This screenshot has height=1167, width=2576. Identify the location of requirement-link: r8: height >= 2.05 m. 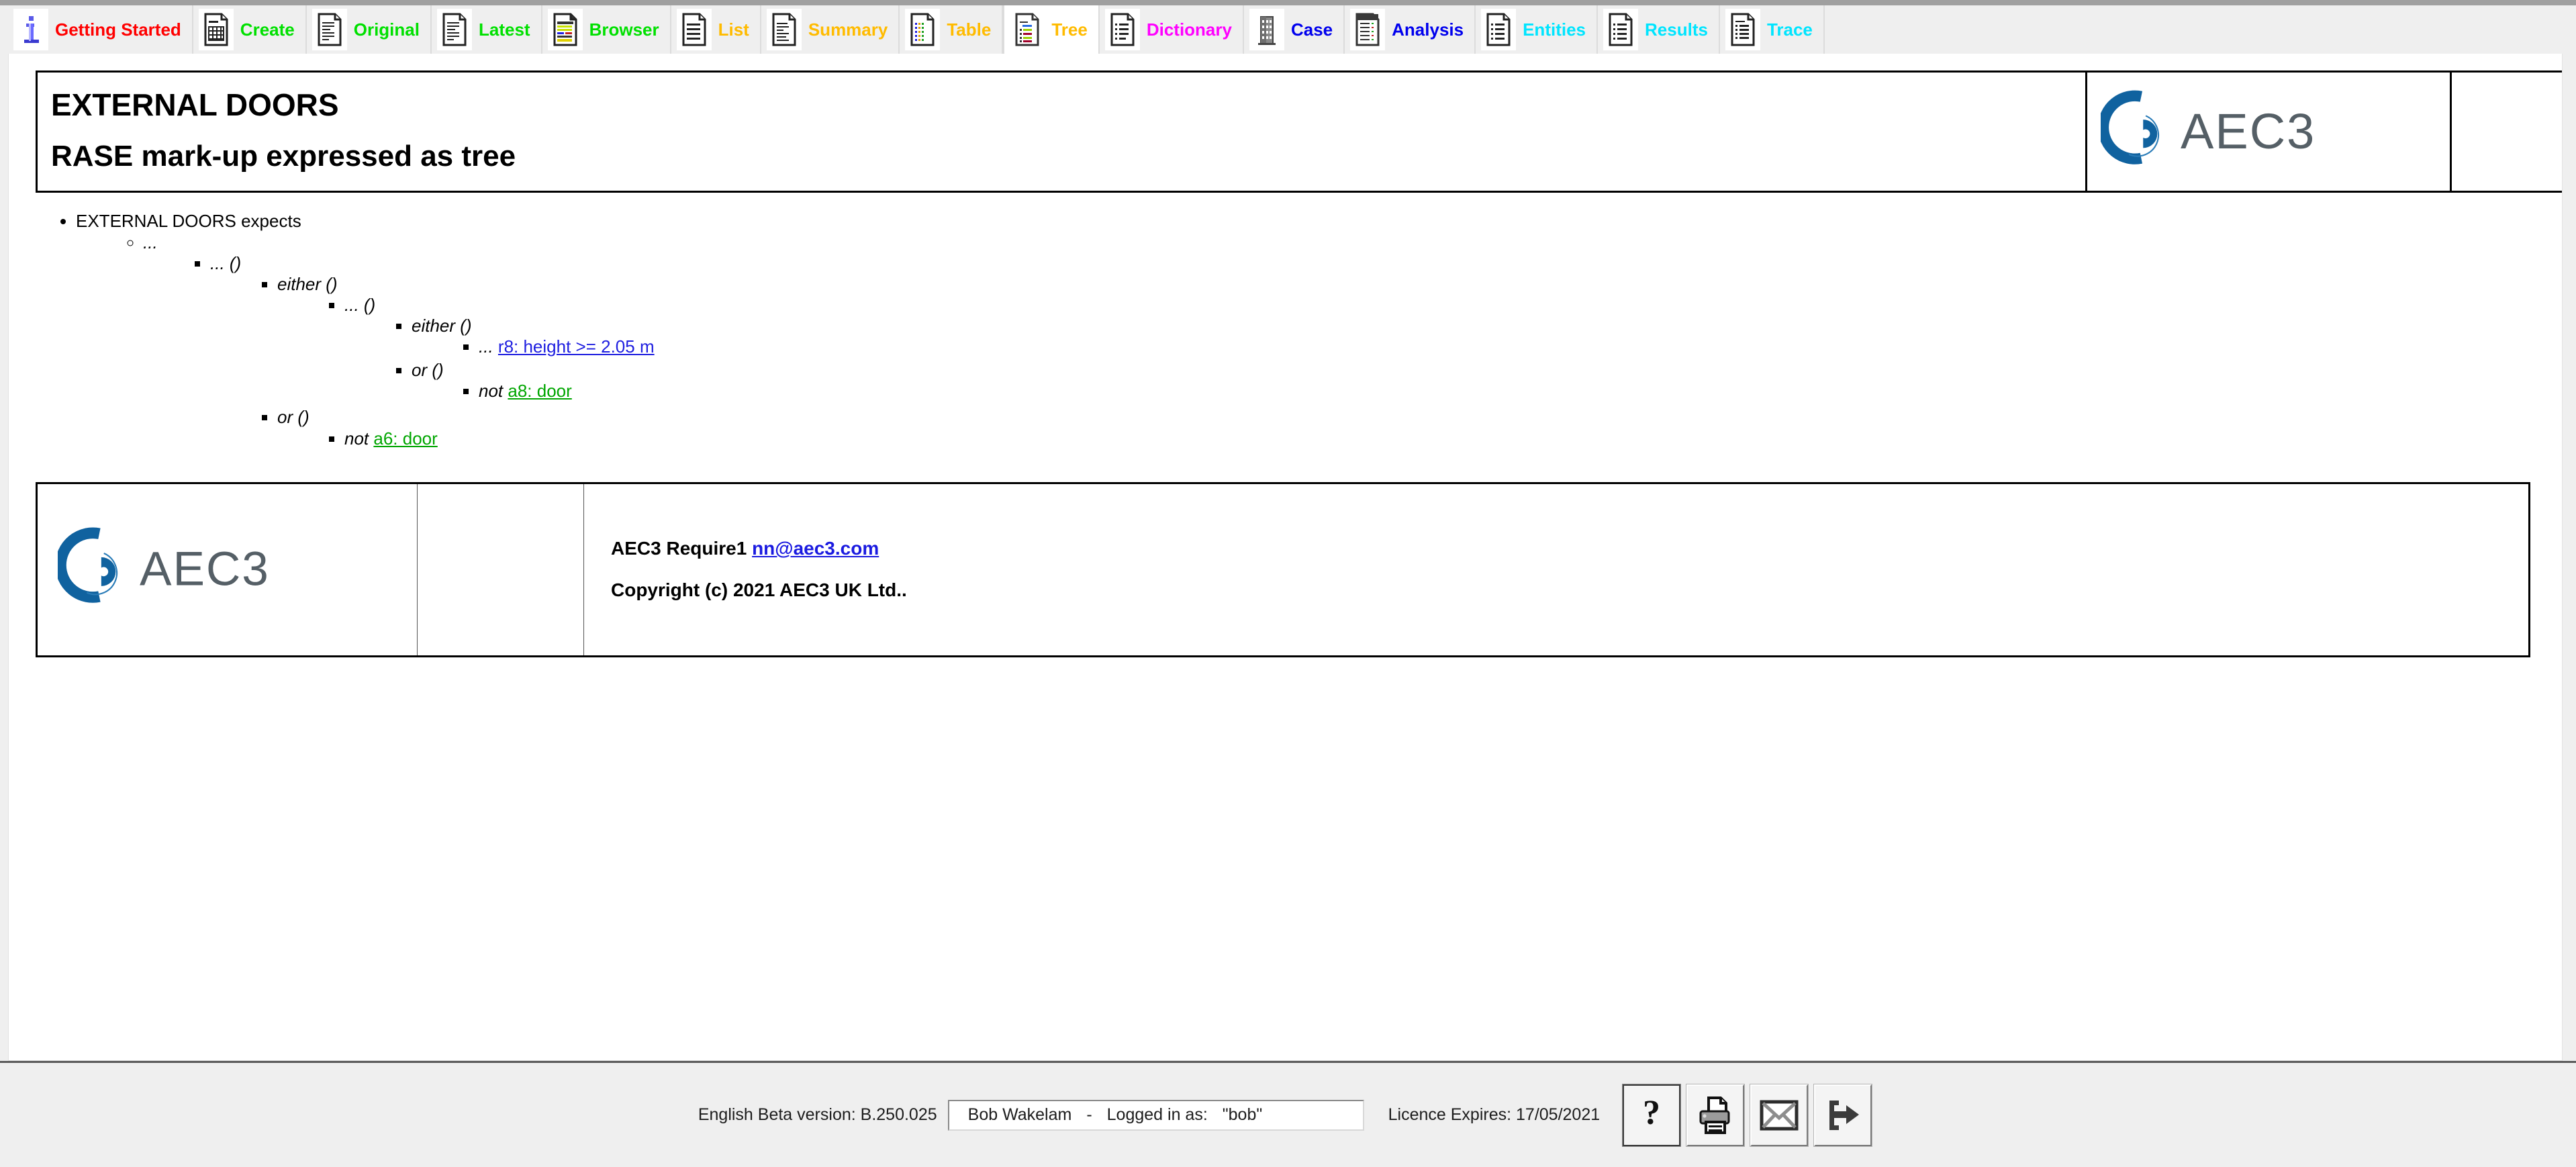
(576, 346).